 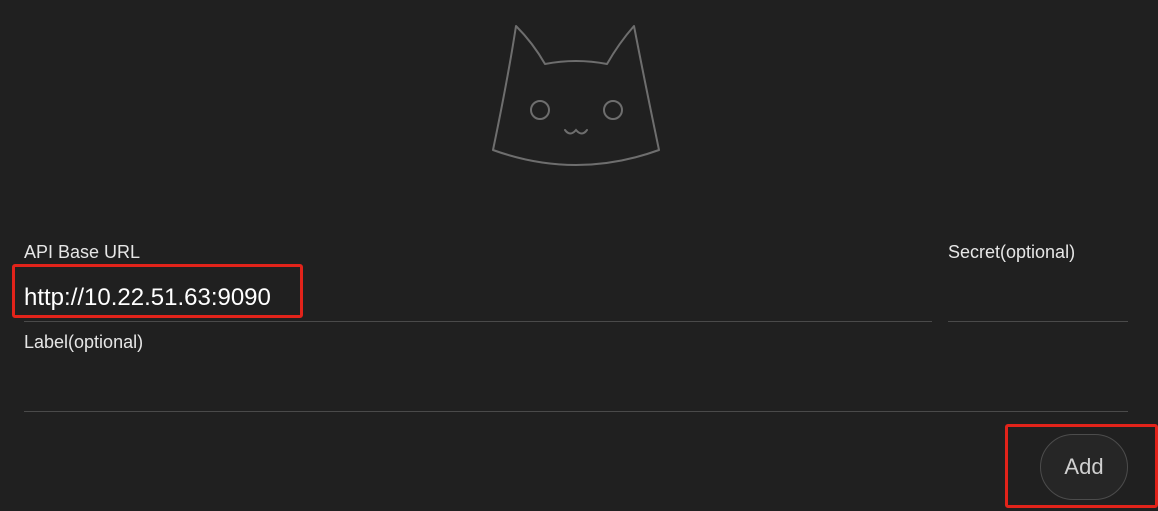 What do you see at coordinates (576, 387) in the screenshot?
I see `label-input` at bounding box center [576, 387].